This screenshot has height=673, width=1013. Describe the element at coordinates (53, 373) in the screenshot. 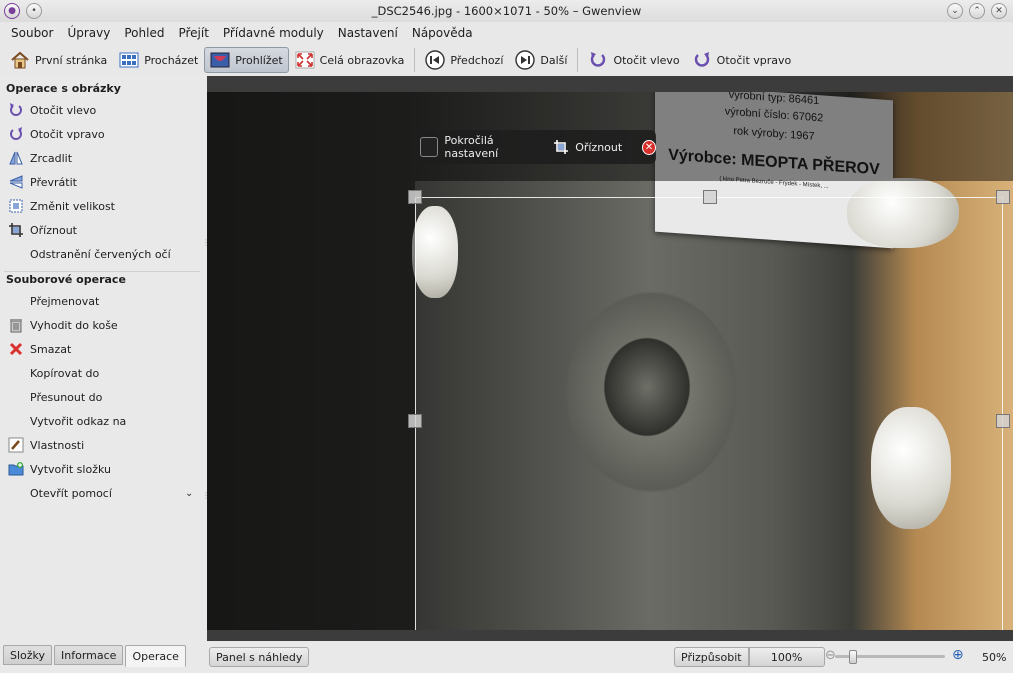

I see `op-copy-to: Kopírovat do` at that location.